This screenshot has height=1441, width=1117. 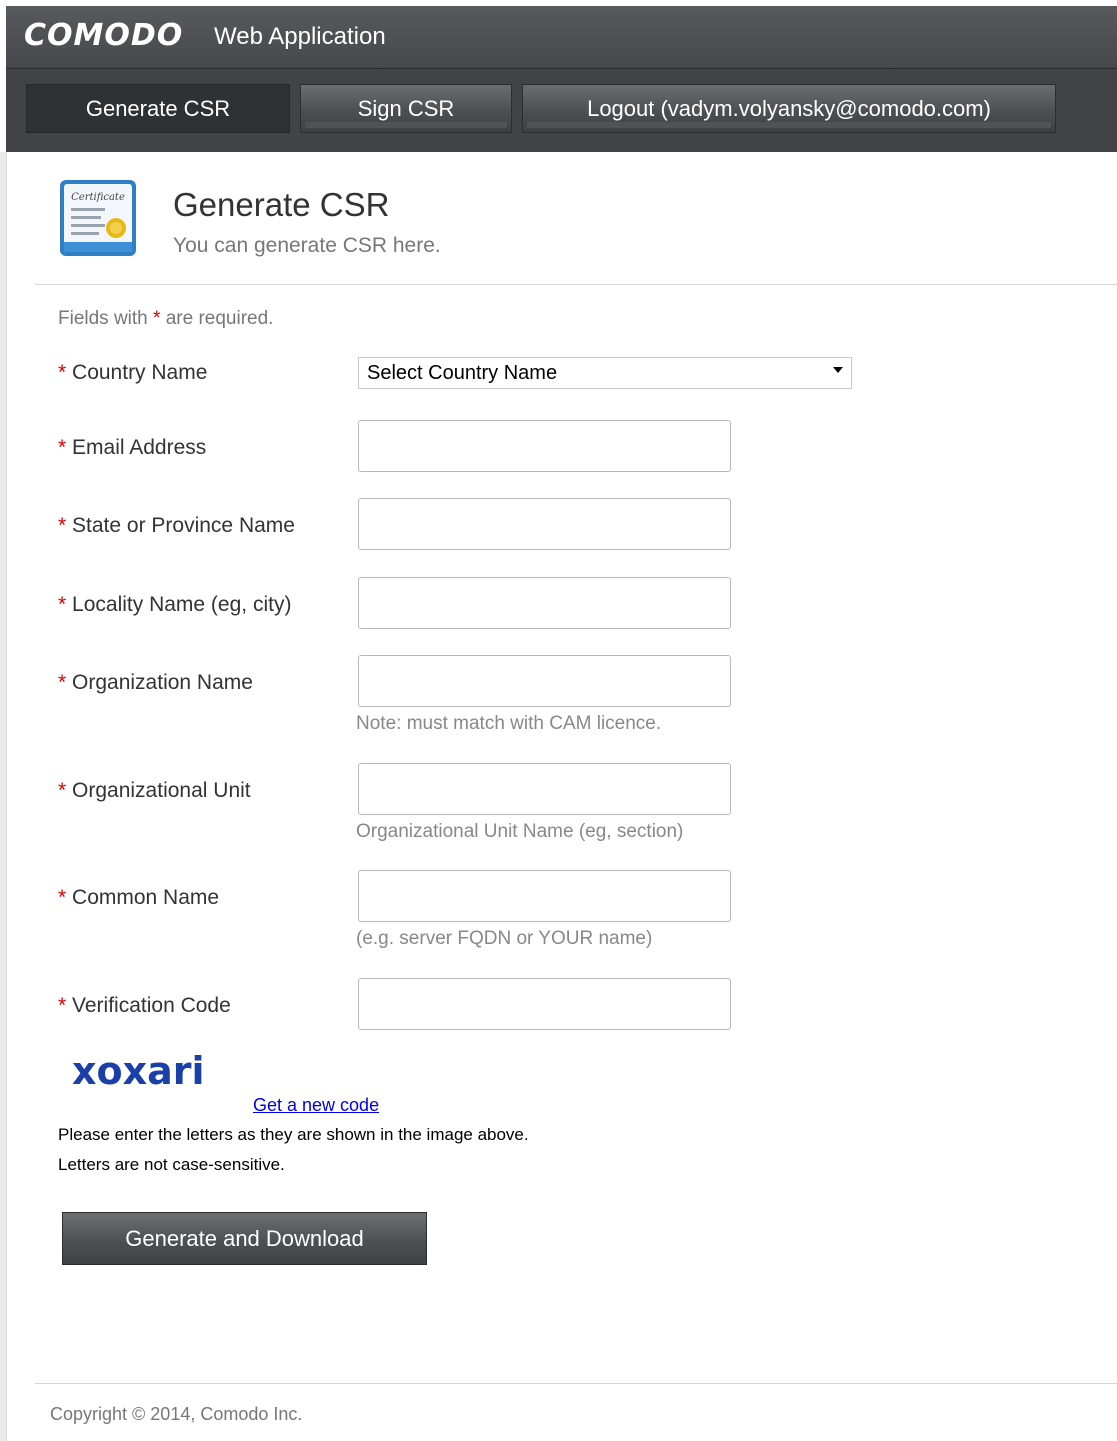 I want to click on country-label: * Country Name, so click(x=132, y=373).